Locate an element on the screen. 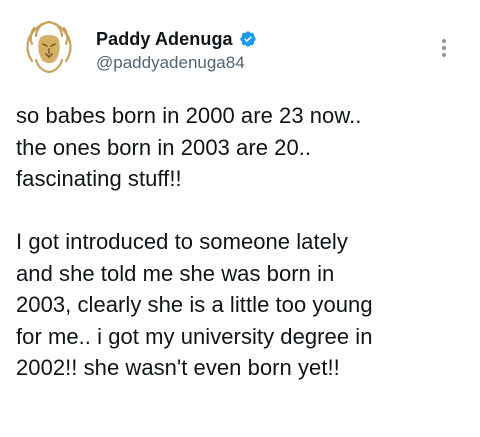  tweet-line: 2003, clearly she is a little too young is located at coordinates (194, 304).